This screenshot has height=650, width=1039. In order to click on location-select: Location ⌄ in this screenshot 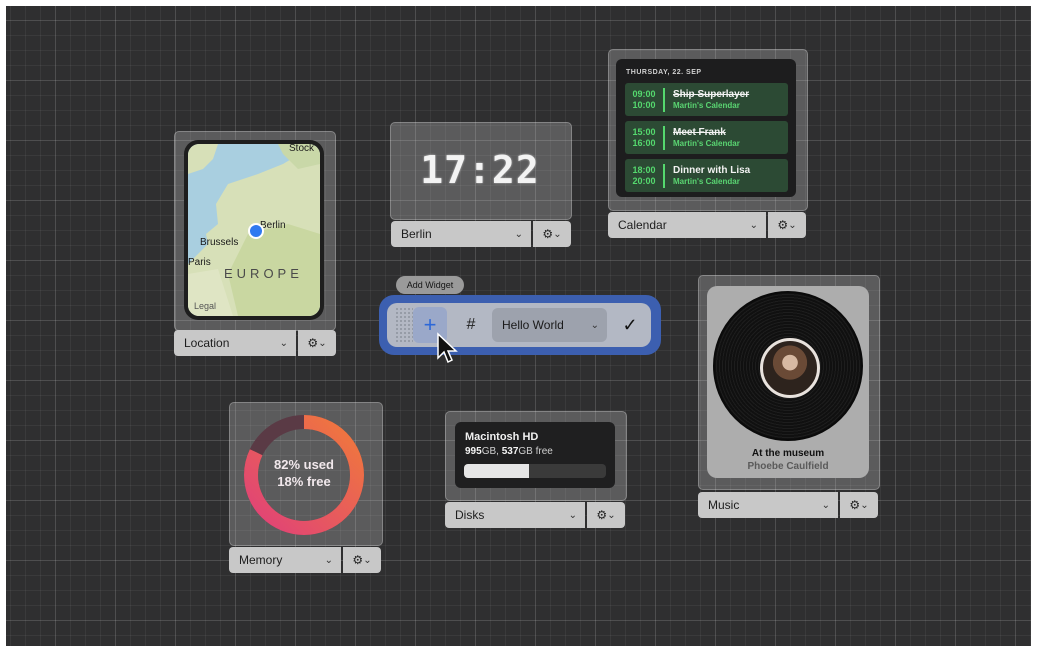, I will do `click(235, 343)`.